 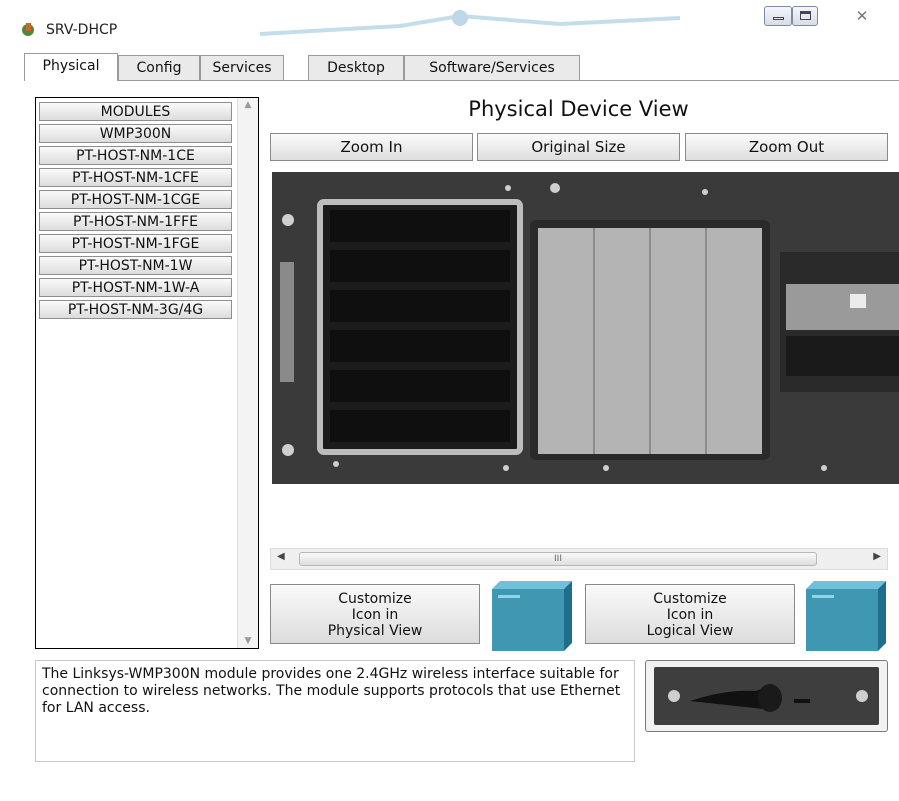 I want to click on module-item: PT-HOST-NM-3G/4G, so click(x=135, y=309).